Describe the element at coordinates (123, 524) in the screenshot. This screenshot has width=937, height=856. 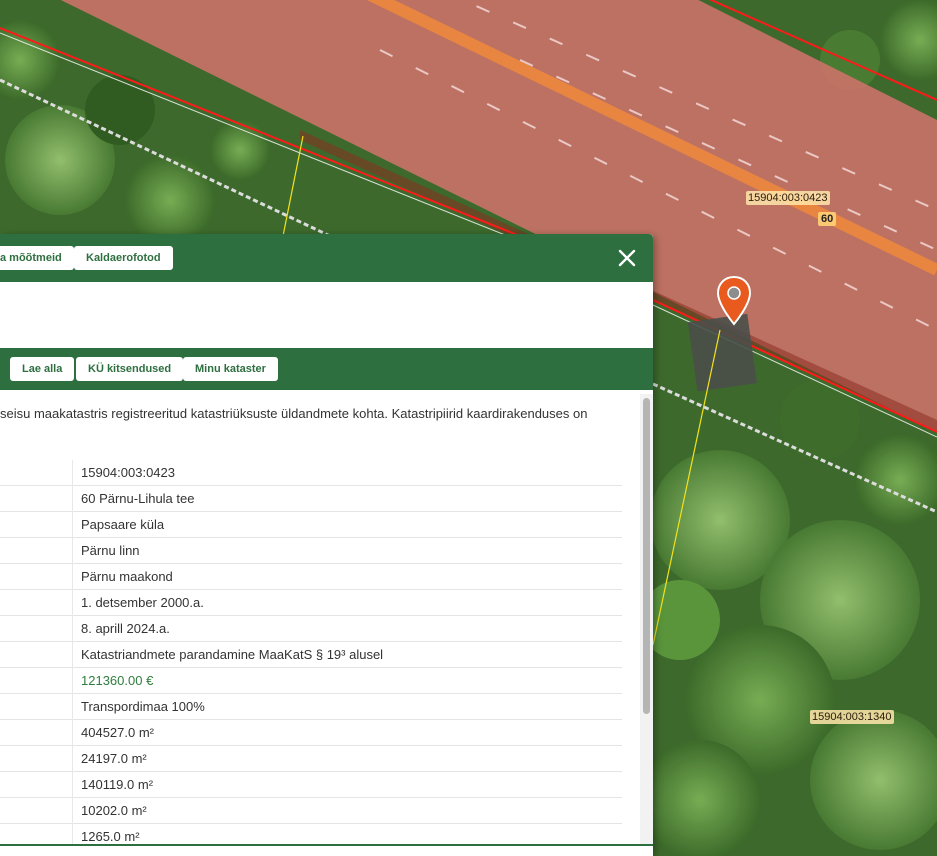
I see `village-value: Papsaare küla` at that location.